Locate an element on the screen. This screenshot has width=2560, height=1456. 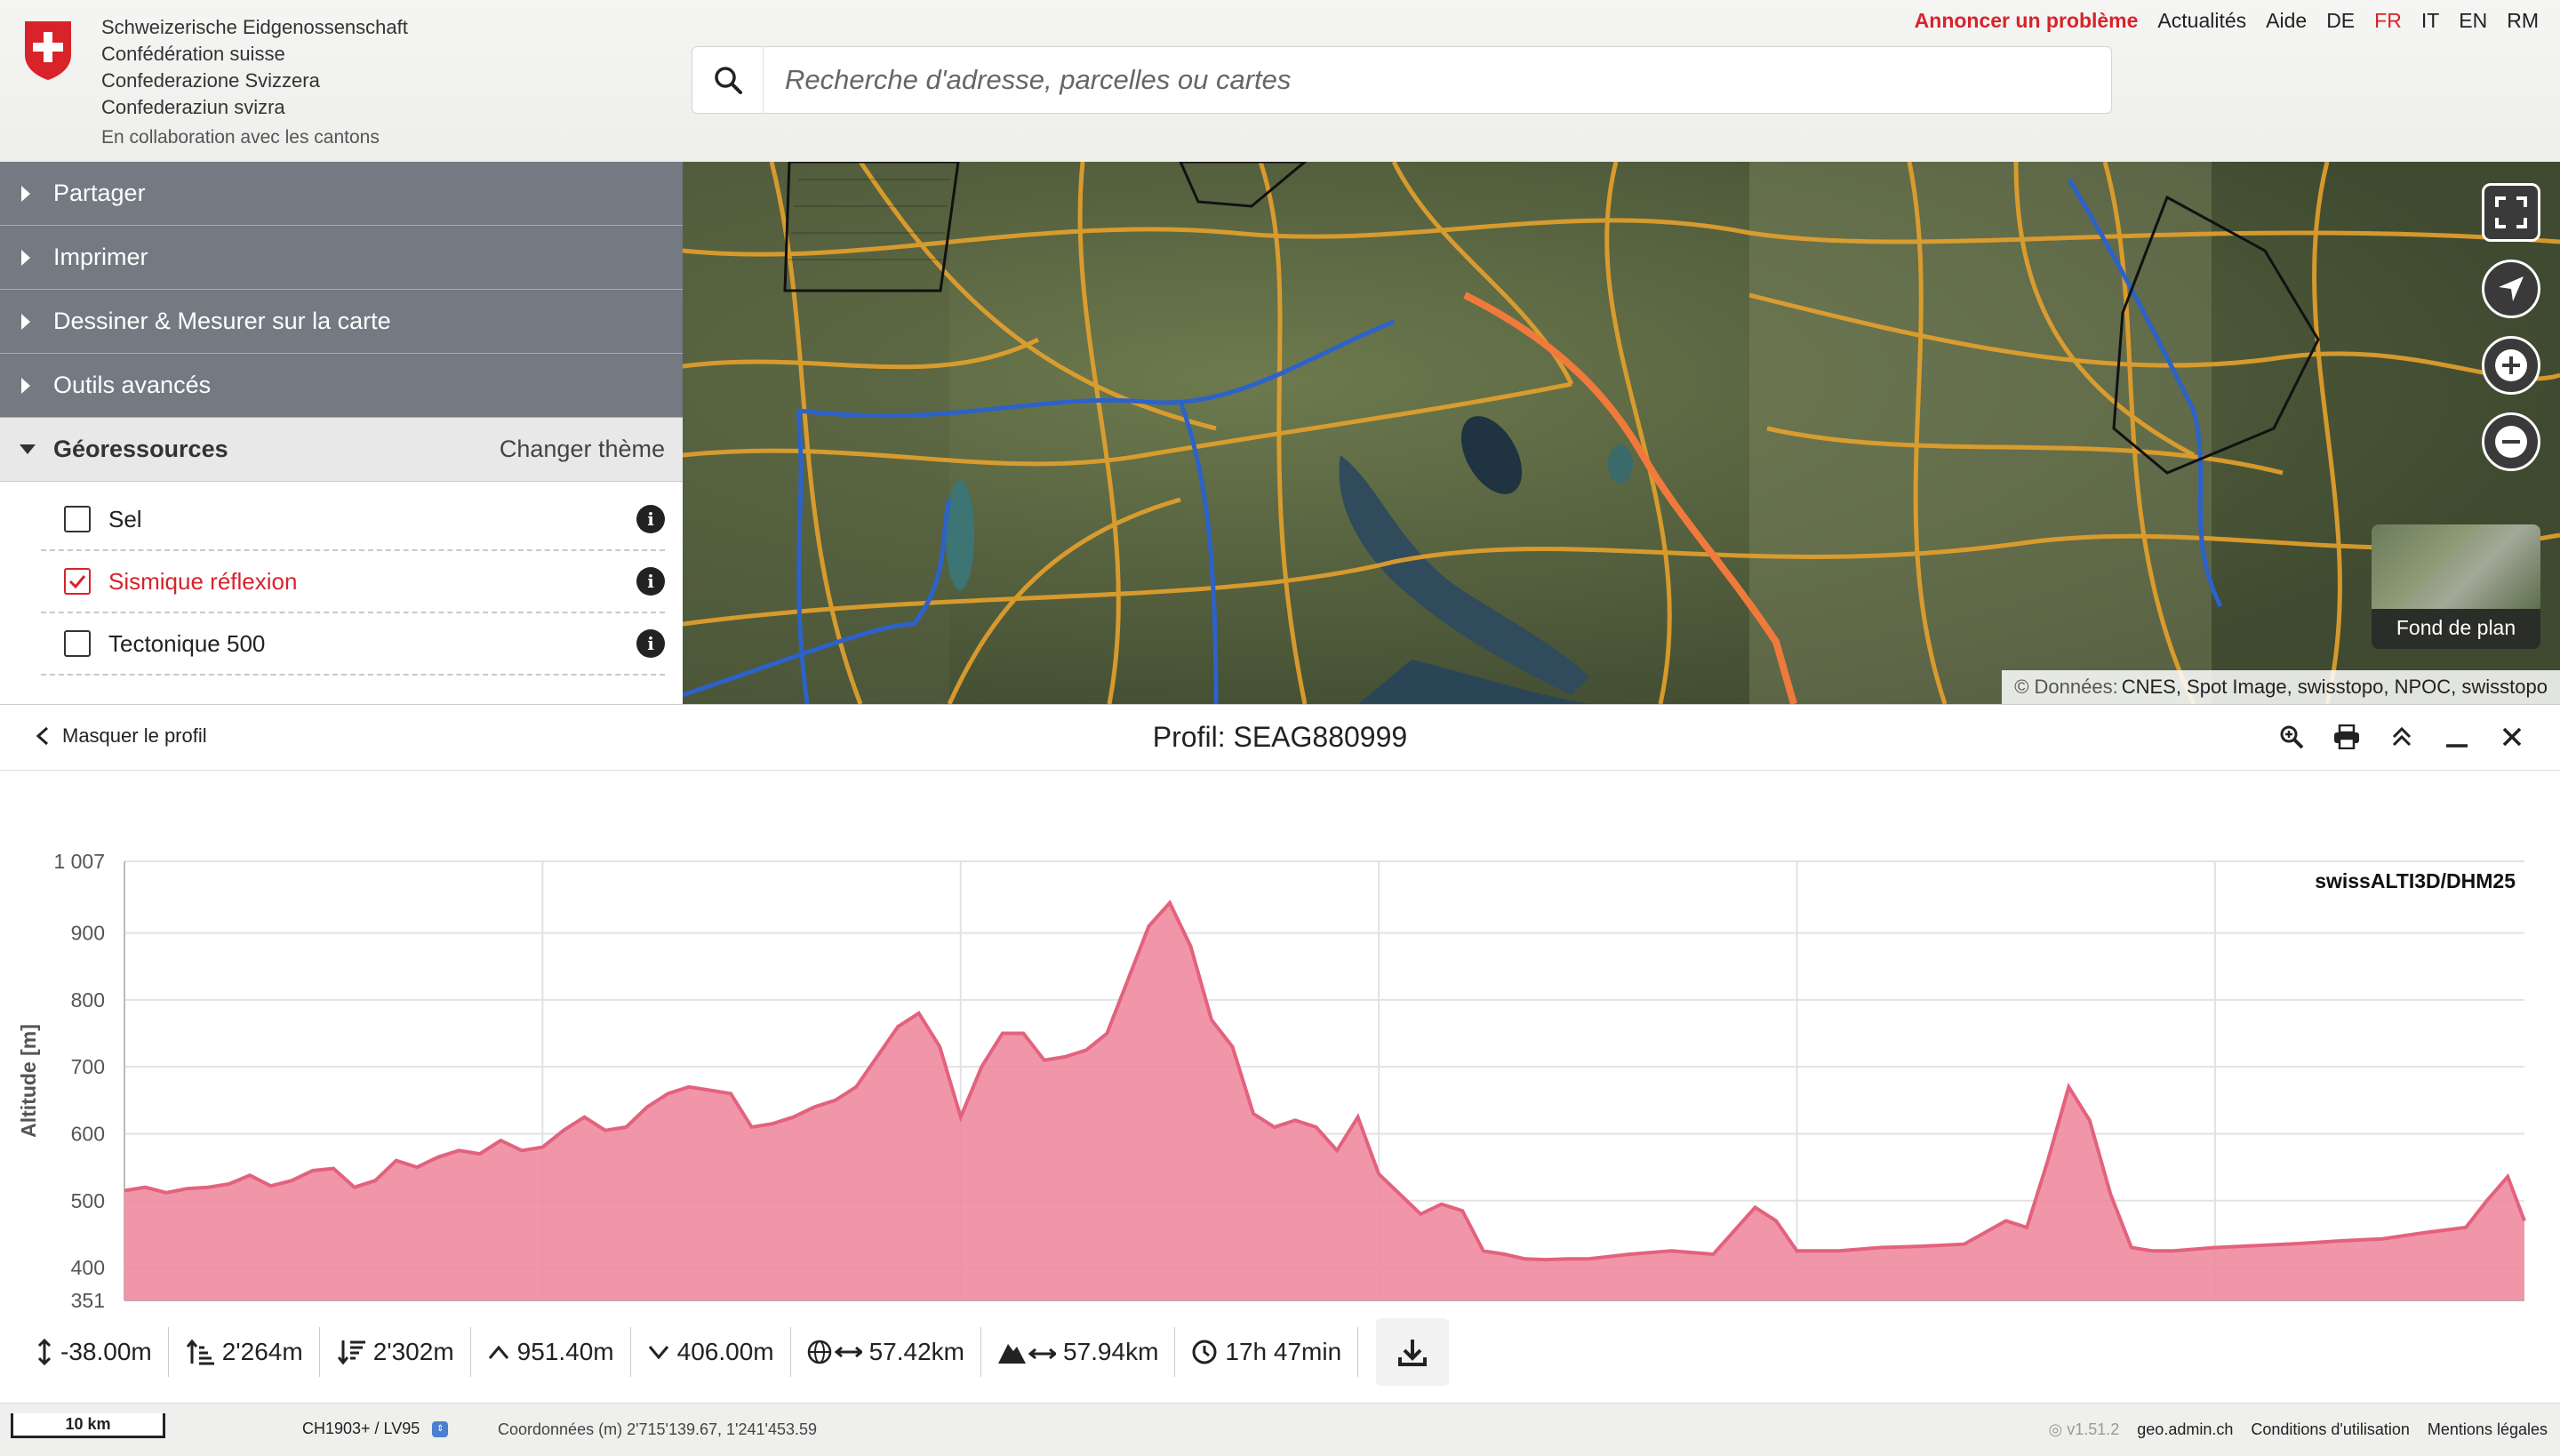
magnifier-plus-icon is located at coordinates (2292, 737).